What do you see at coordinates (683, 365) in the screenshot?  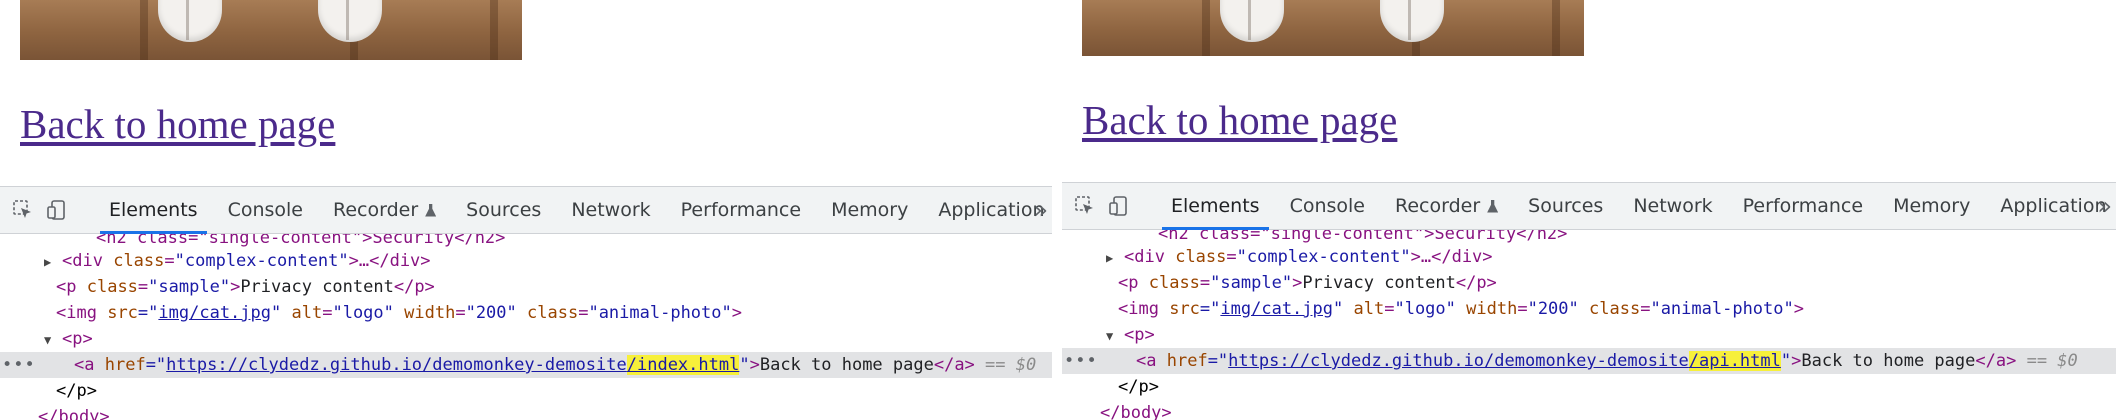 I see `href-path-highlight: /index.html` at bounding box center [683, 365].